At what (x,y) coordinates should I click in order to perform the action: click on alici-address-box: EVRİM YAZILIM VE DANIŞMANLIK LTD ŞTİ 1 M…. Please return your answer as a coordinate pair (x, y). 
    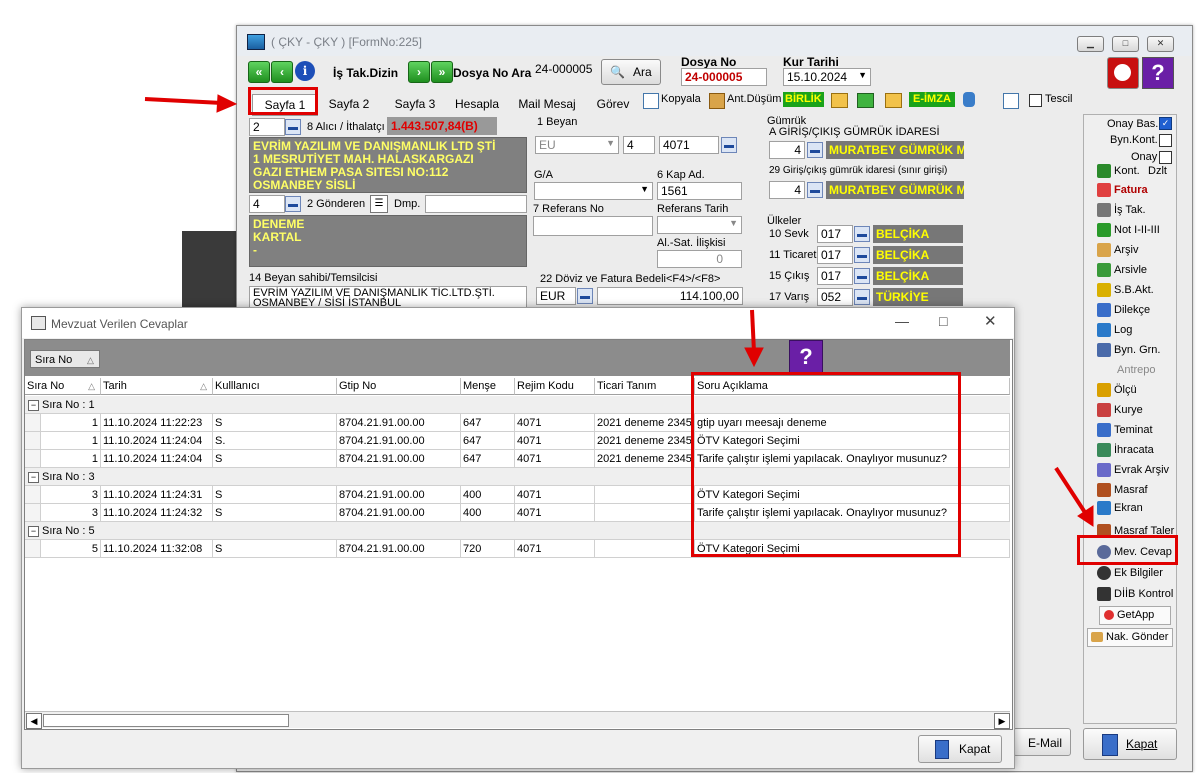
    Looking at the image, I should click on (388, 165).